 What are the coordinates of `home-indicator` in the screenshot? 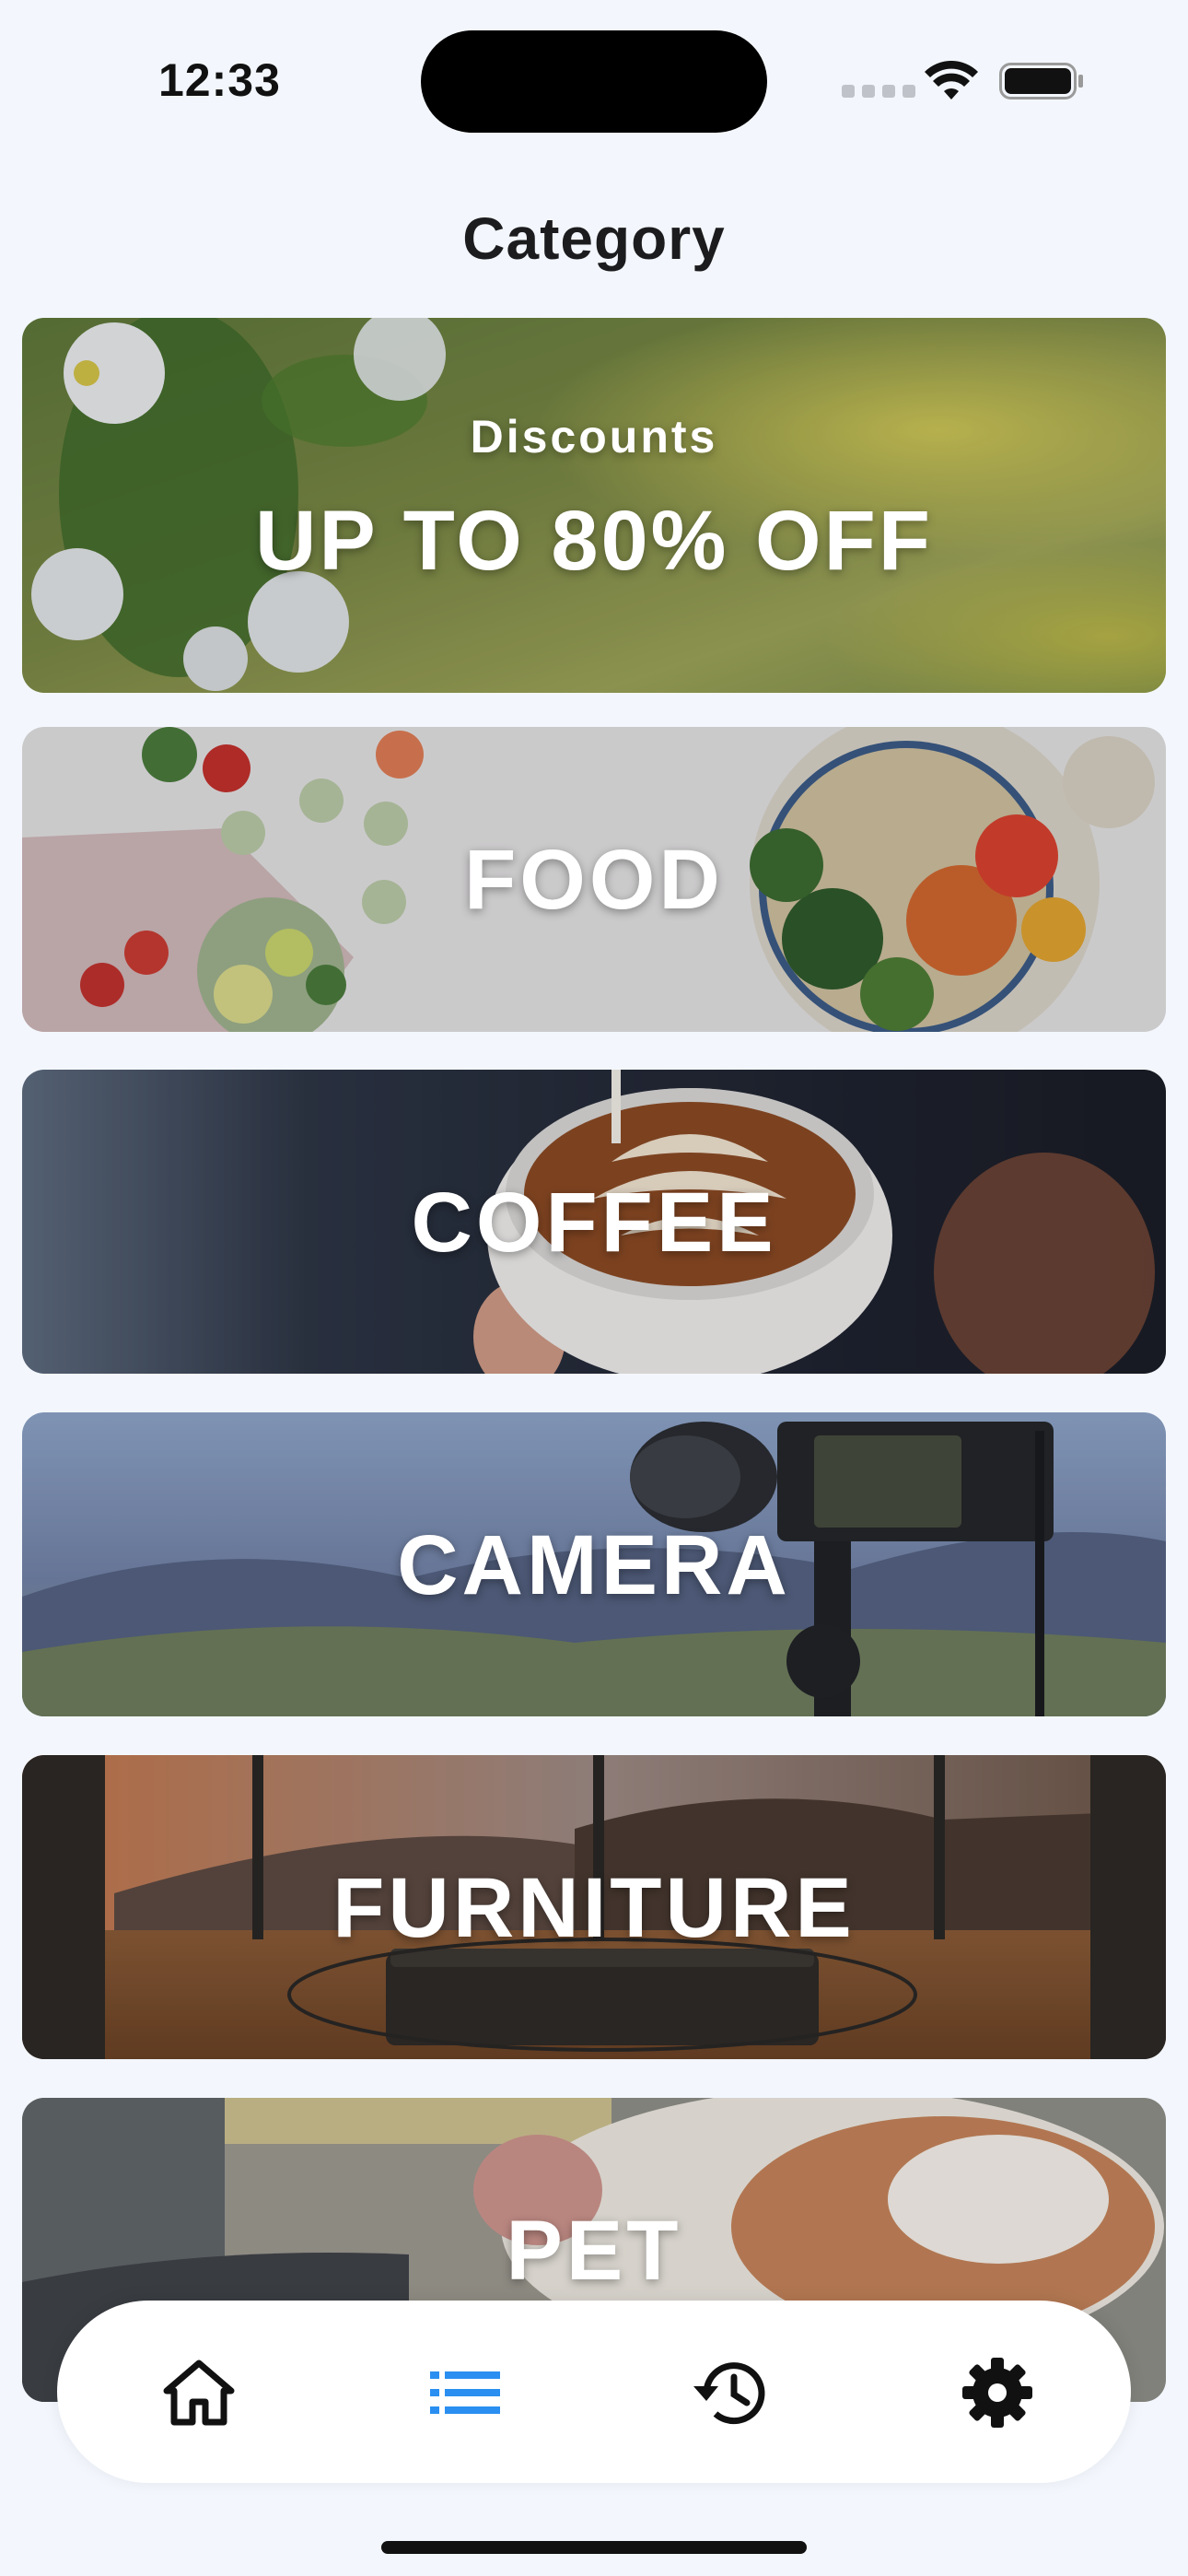 It's located at (594, 2547).